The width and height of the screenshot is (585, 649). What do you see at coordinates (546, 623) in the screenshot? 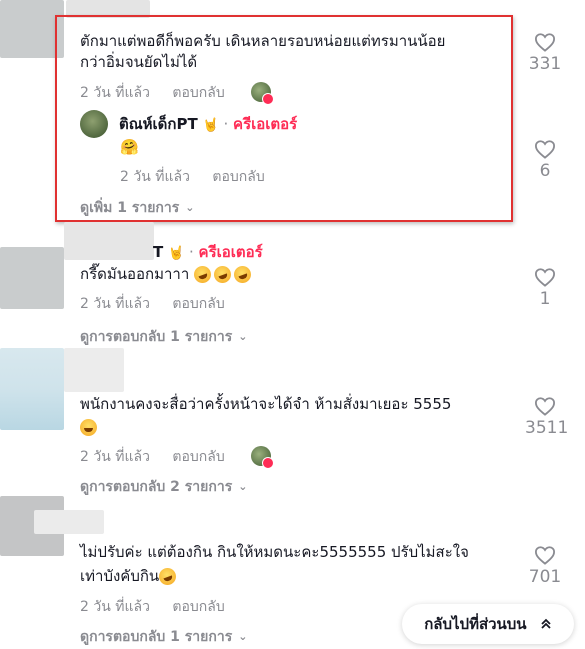
I see `double-chevron-up-icon` at bounding box center [546, 623].